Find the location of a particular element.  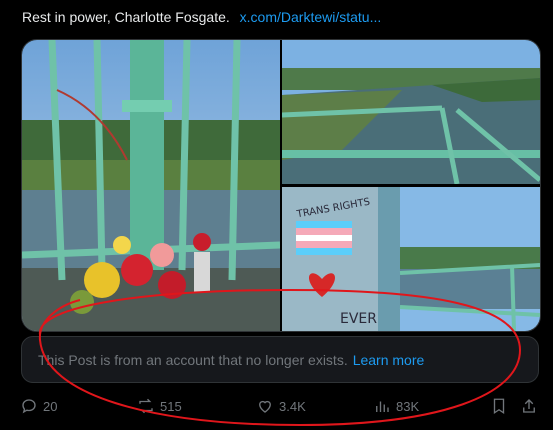

action-bar: 20 515 3.4K 83K is located at coordinates (280, 407).